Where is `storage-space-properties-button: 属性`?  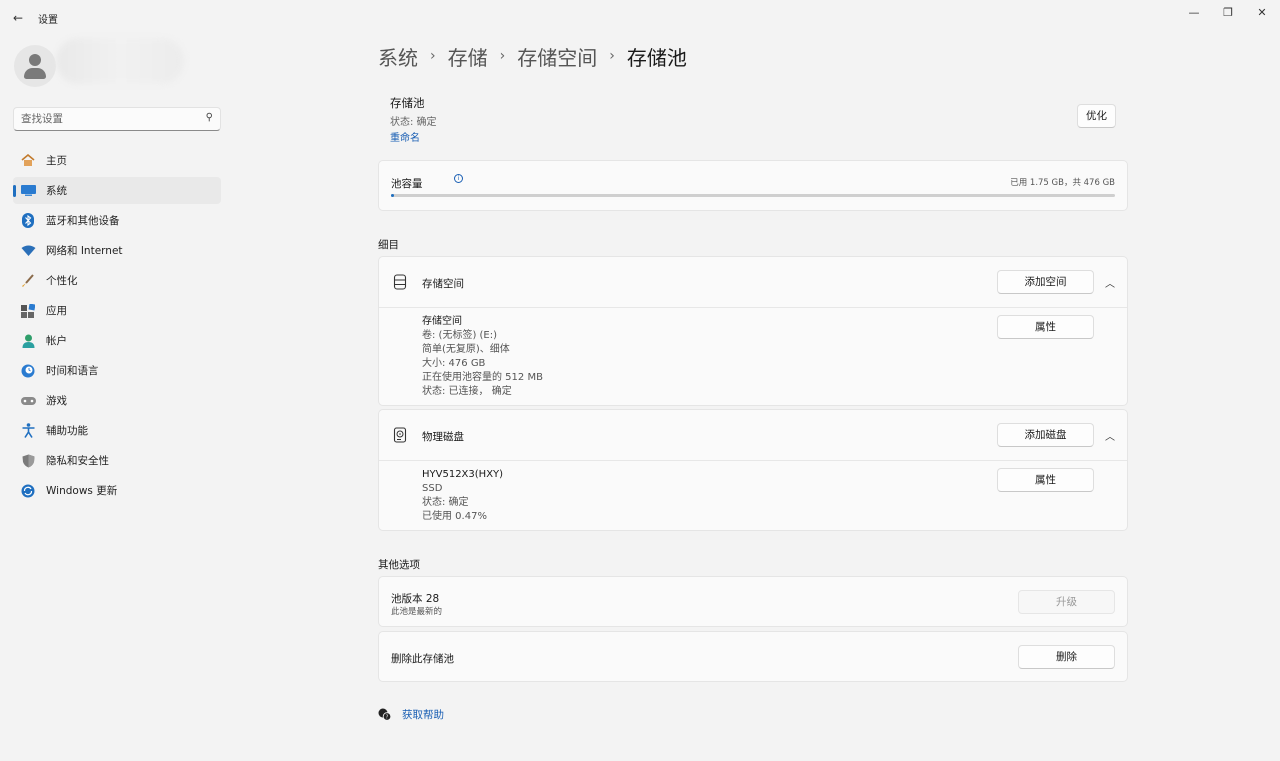
storage-space-properties-button: 属性 is located at coordinates (1045, 327).